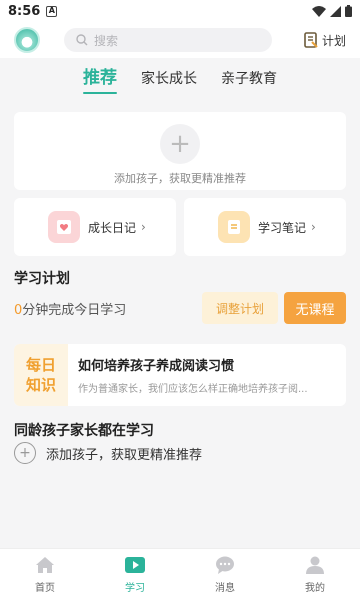  Describe the element at coordinates (156, 366) in the screenshot. I see `daily-knowledge-title: 如何培养孩子养成阅读习惯` at that location.